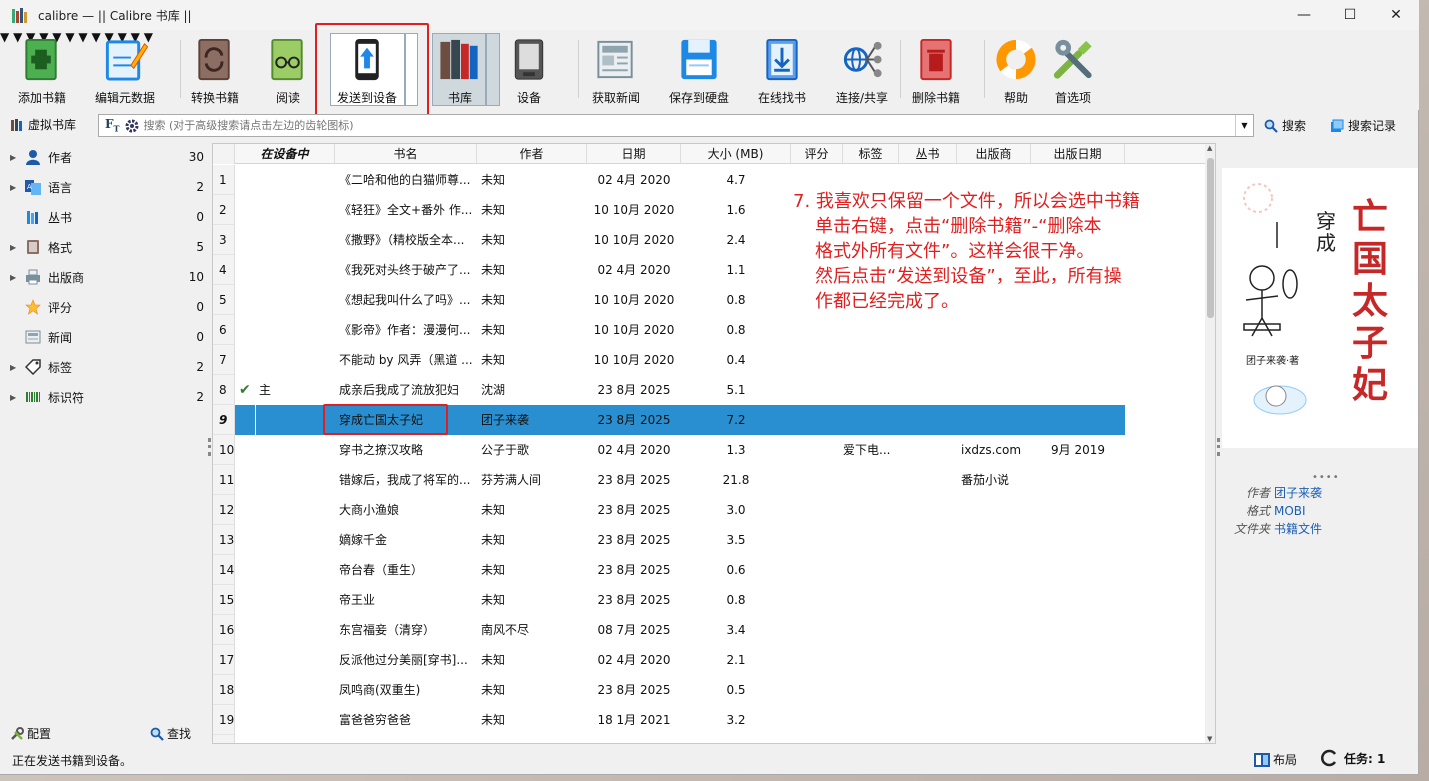 The width and height of the screenshot is (1429, 781). What do you see at coordinates (1016, 70) in the screenshot?
I see `help-button: 帮助` at bounding box center [1016, 70].